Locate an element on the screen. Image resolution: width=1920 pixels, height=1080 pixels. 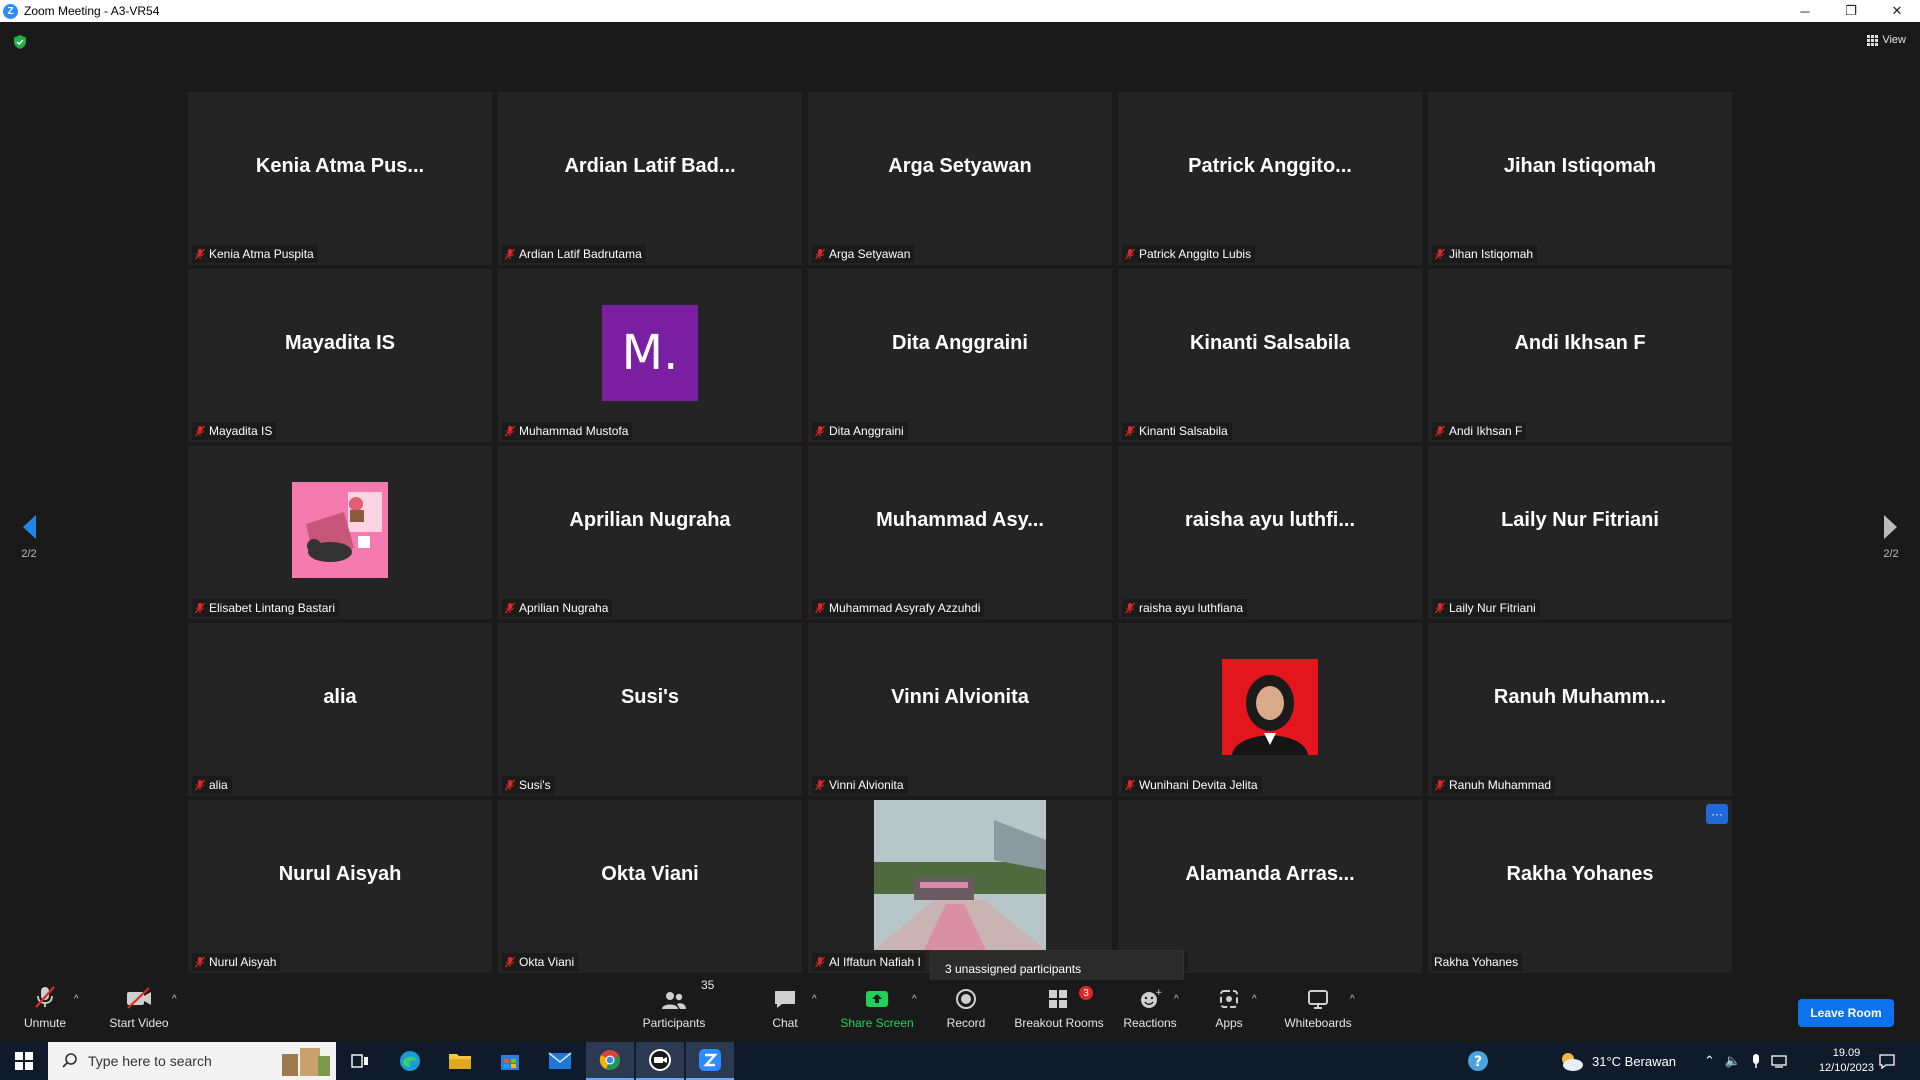
participant-tile: Arga Setyawan Arga Setyawan is located at coordinates (960, 178).